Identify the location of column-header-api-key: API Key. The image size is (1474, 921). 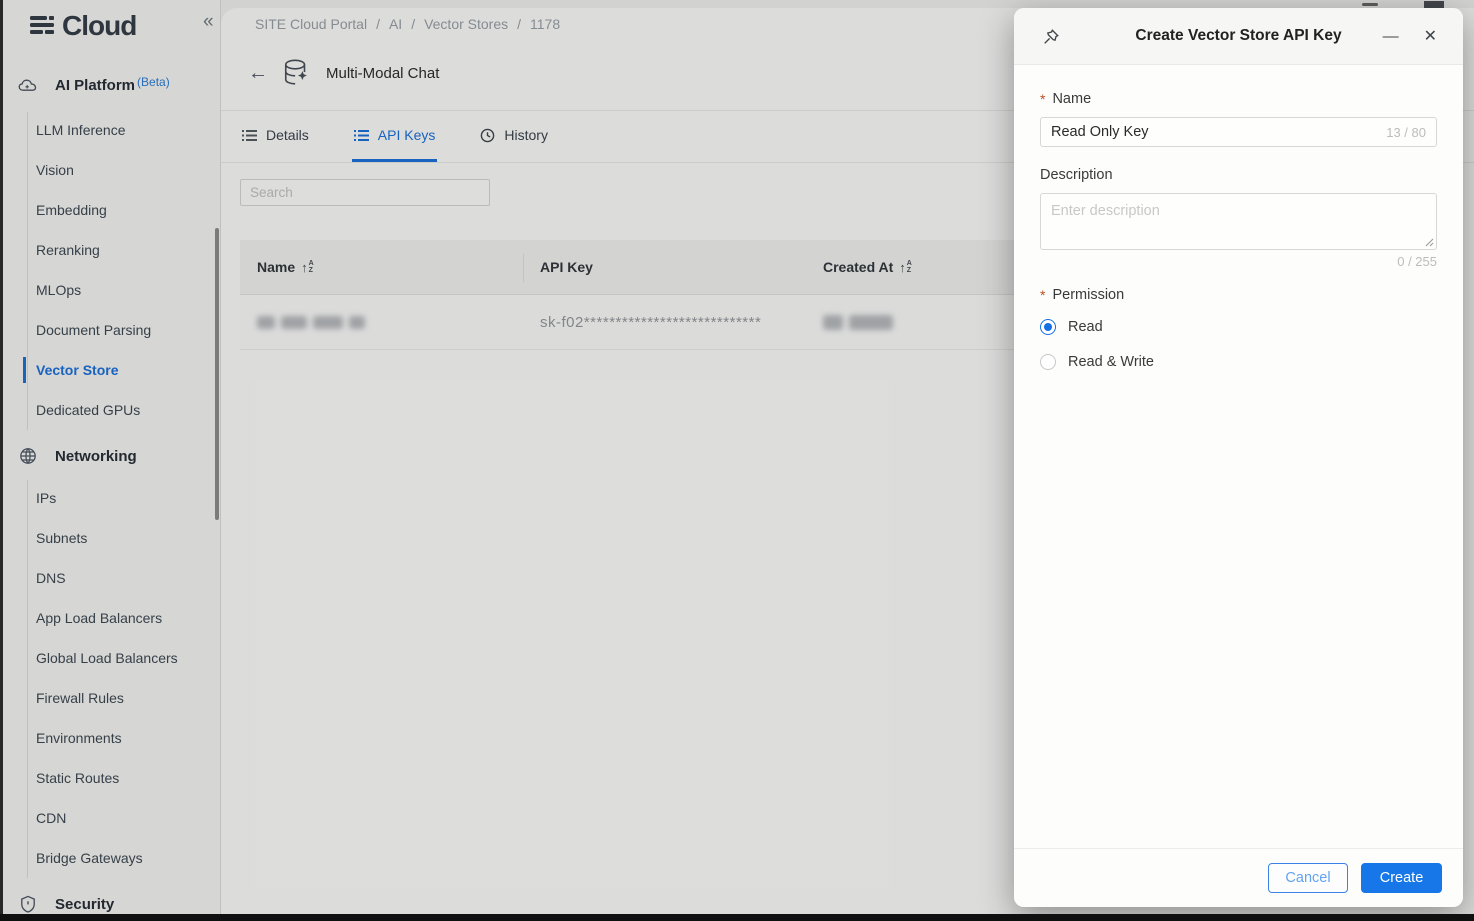
(566, 267).